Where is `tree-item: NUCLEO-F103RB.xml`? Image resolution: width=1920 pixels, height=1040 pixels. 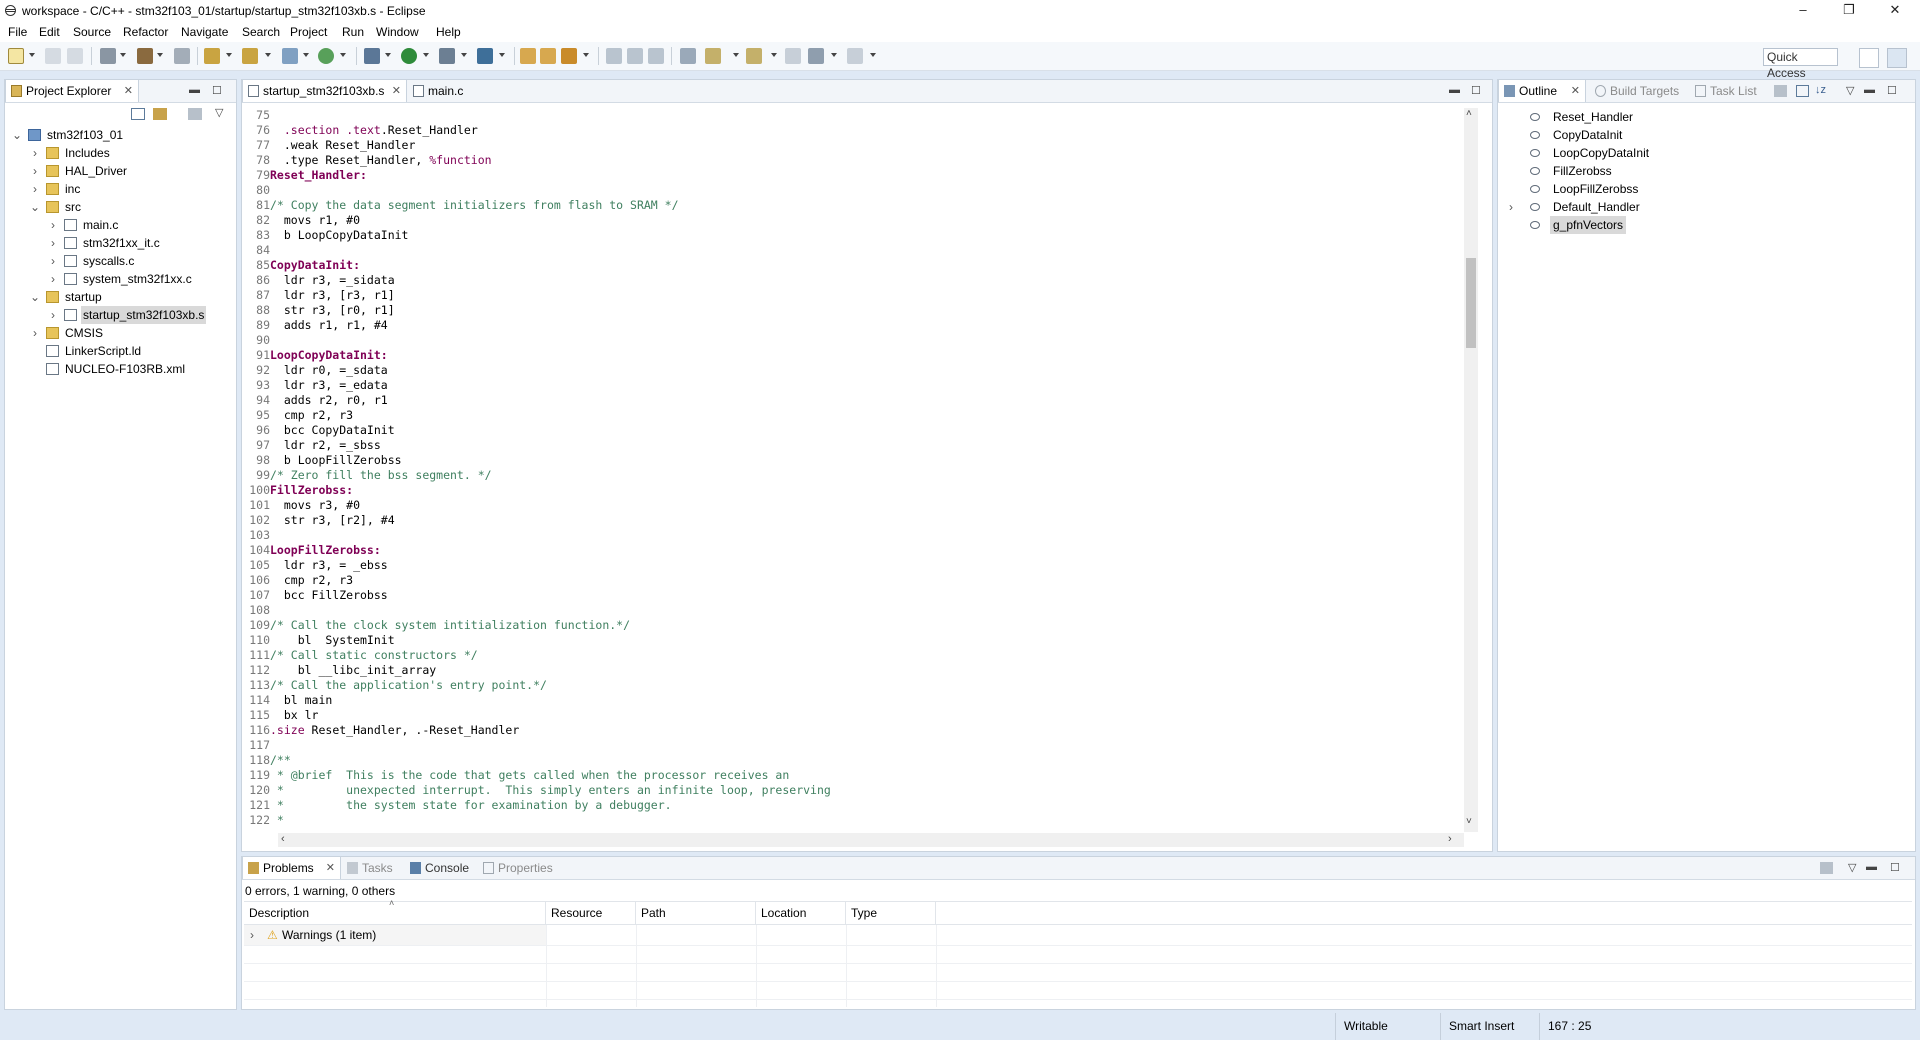
tree-item: NUCLEO-F103RB.xml is located at coordinates (127, 369).